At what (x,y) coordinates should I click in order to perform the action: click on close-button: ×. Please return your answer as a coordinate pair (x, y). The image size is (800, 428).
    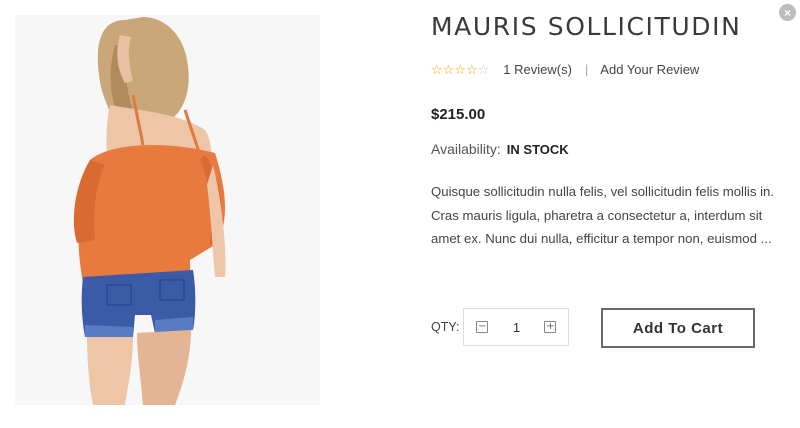
    Looking at the image, I should click on (787, 12).